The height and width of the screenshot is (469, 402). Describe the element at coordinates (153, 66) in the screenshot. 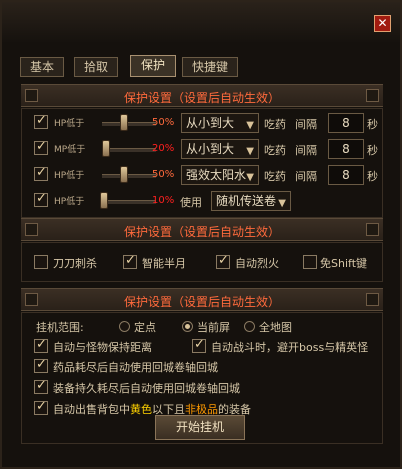

I see `tab-protect: 保护` at that location.